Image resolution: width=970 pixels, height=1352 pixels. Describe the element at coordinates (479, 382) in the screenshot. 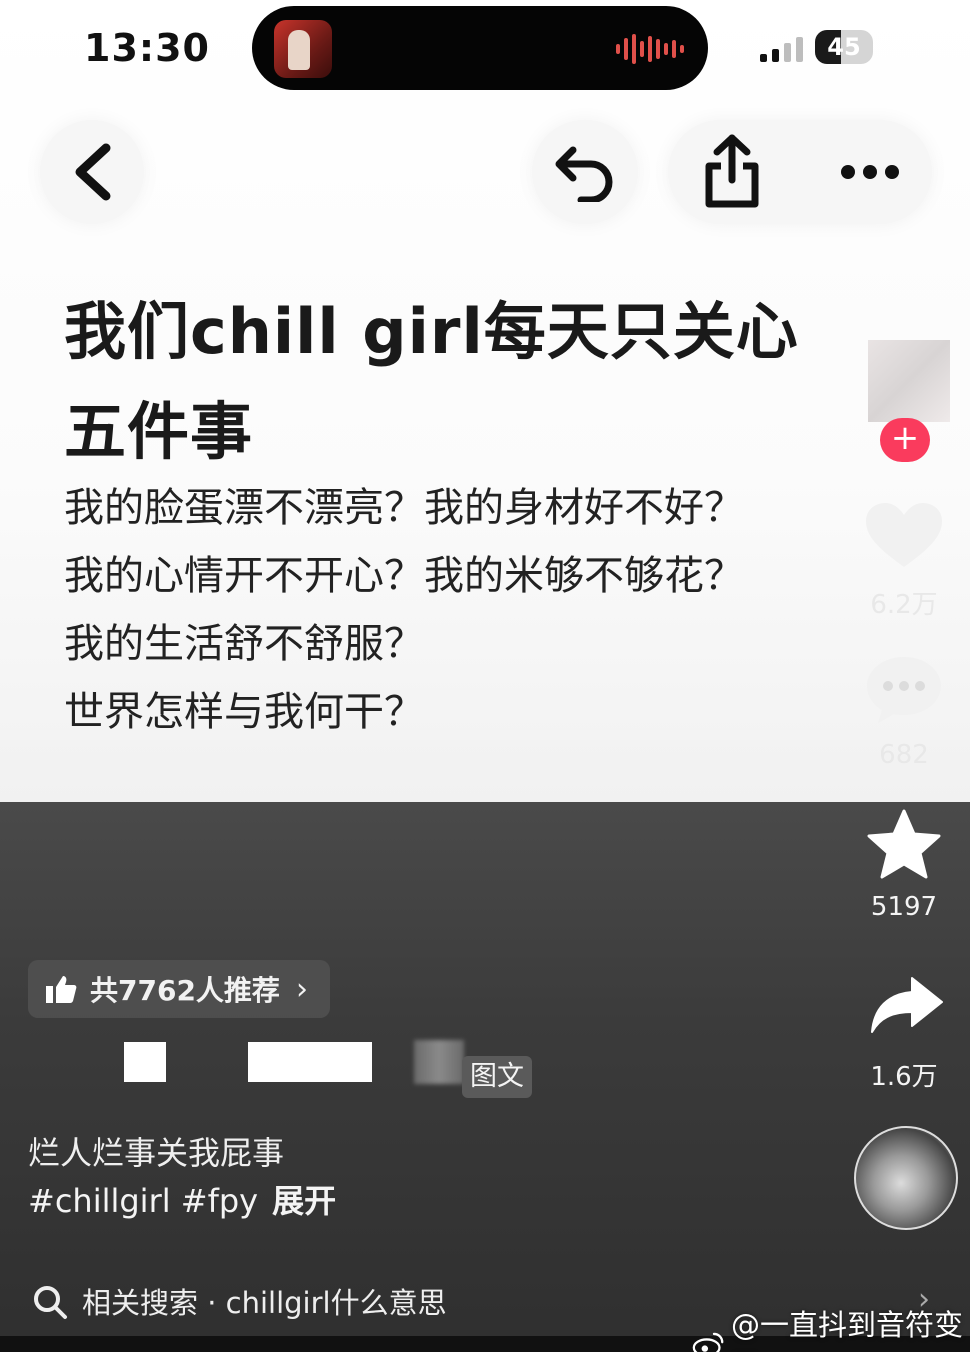

I see `post-title: 我们chill girl每天只关心 五件事` at that location.